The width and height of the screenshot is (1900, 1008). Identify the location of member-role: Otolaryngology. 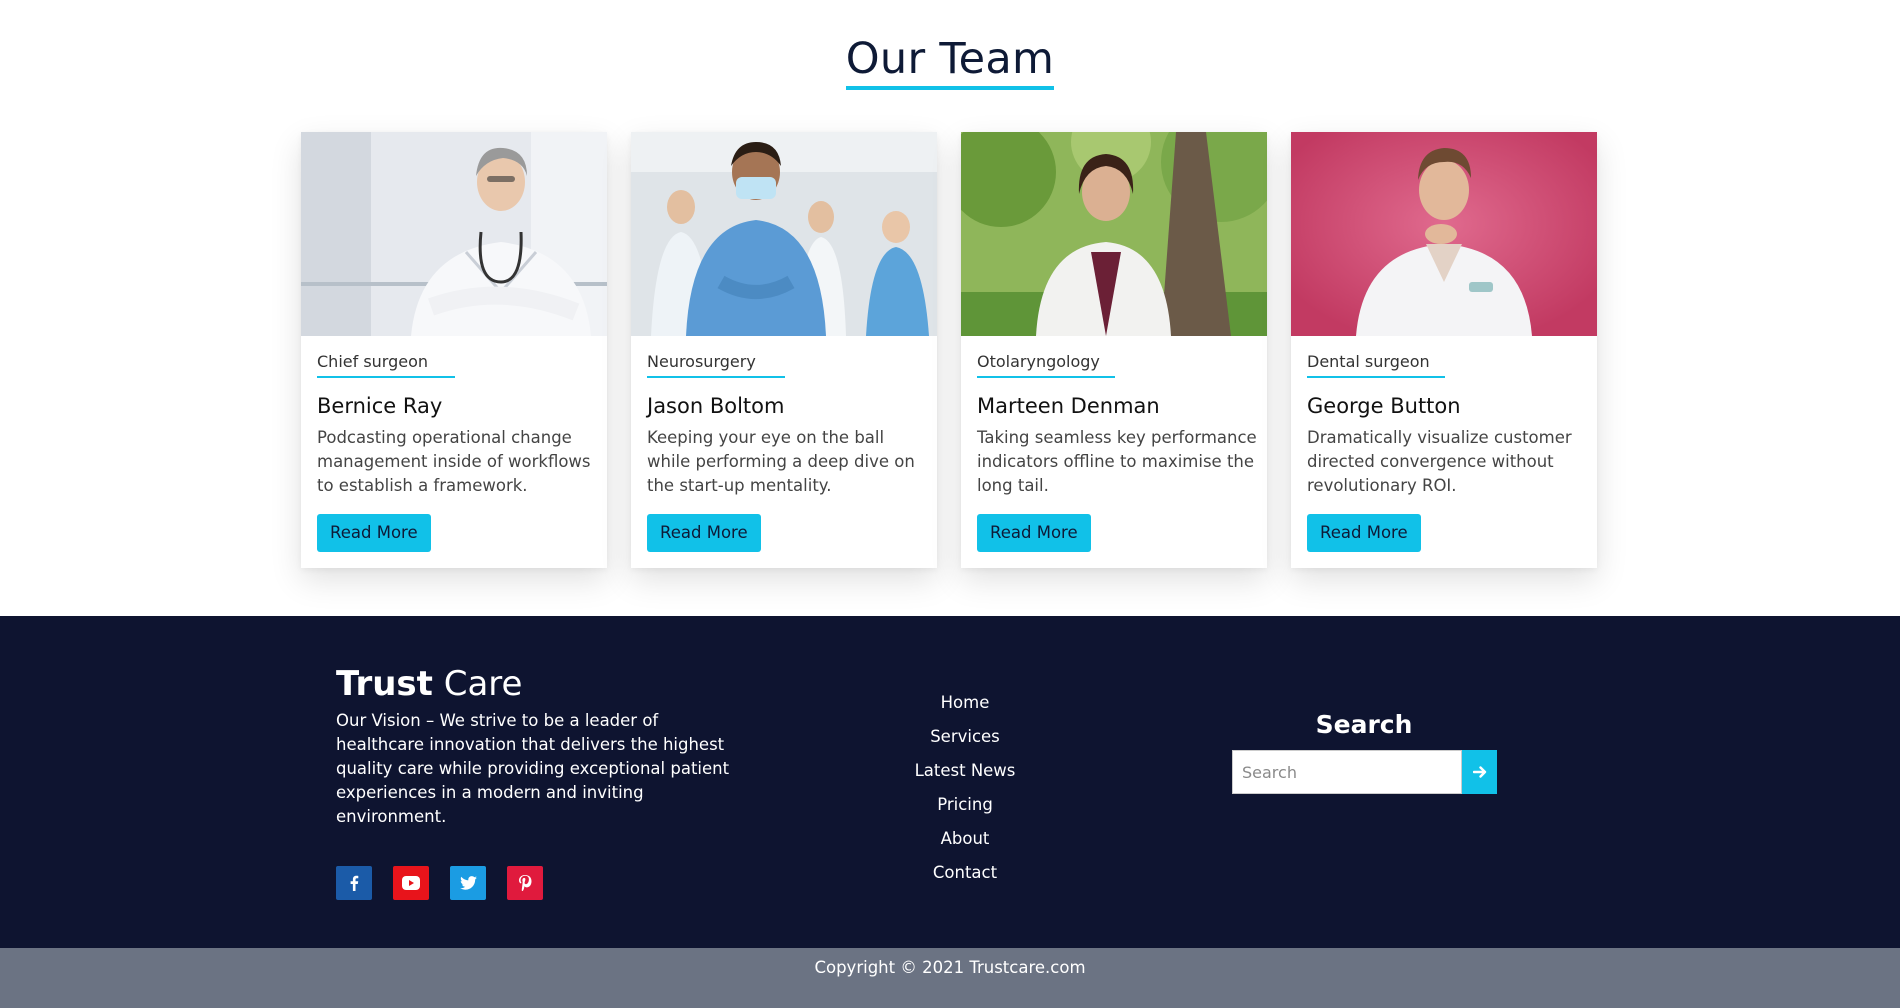
(1046, 365).